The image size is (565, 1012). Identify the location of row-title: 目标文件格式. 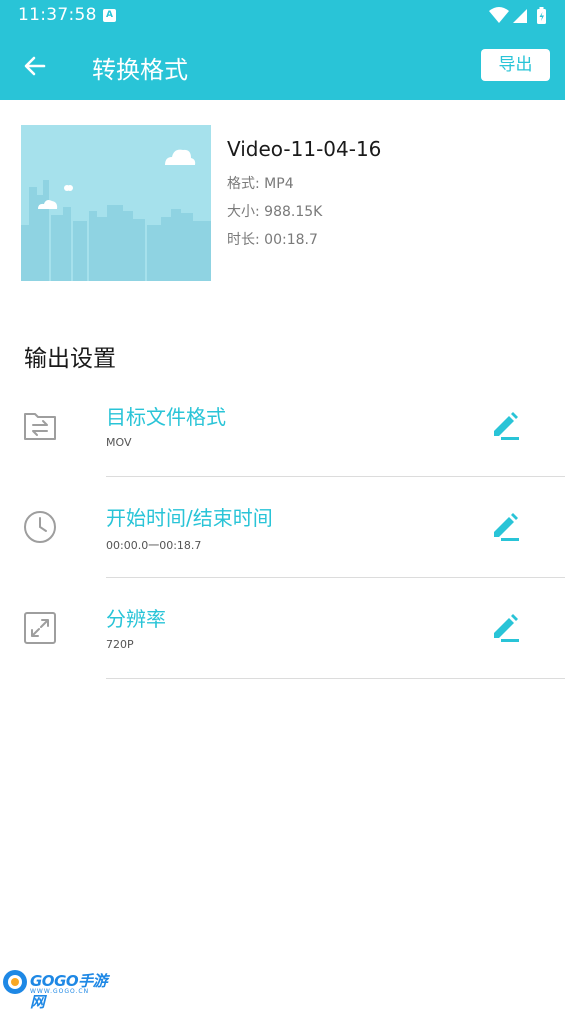
(166, 417).